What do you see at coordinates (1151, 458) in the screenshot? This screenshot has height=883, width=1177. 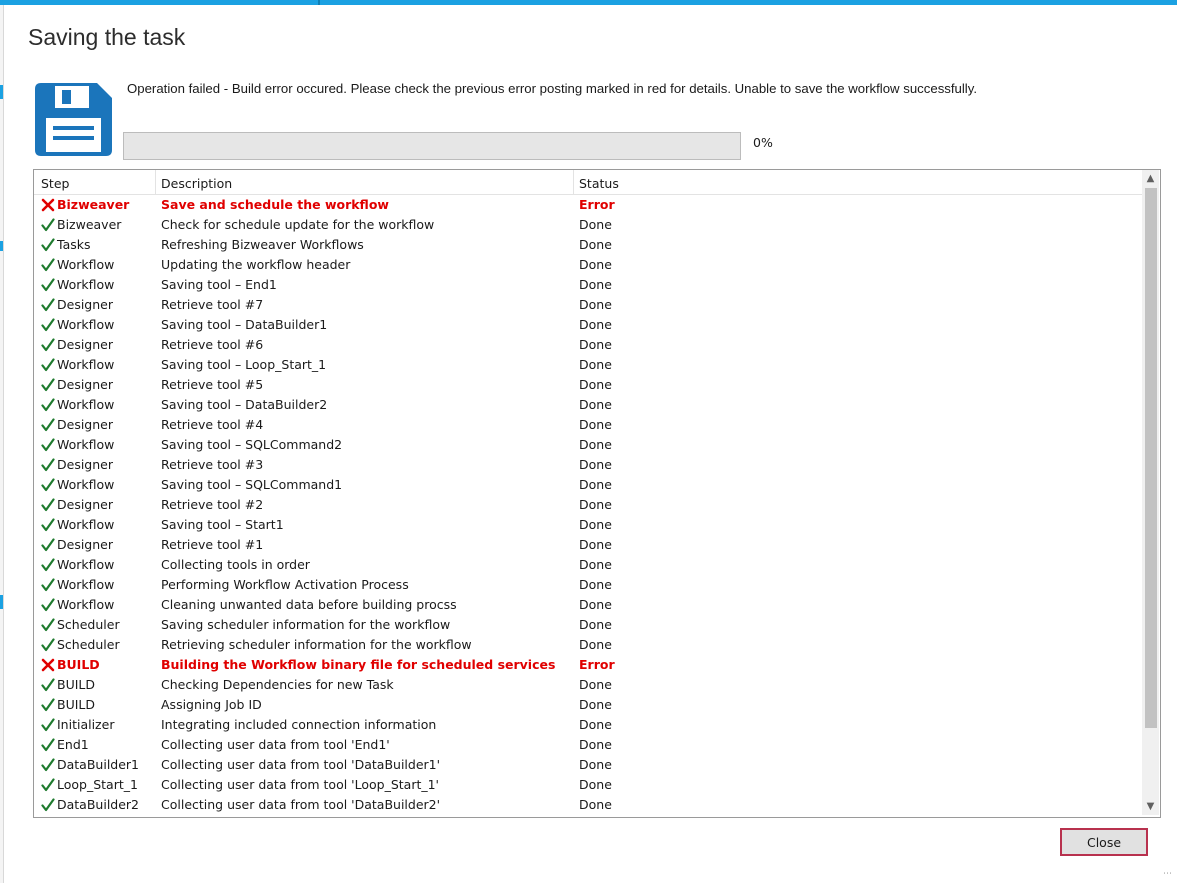 I see `scrollbar-thumb` at bounding box center [1151, 458].